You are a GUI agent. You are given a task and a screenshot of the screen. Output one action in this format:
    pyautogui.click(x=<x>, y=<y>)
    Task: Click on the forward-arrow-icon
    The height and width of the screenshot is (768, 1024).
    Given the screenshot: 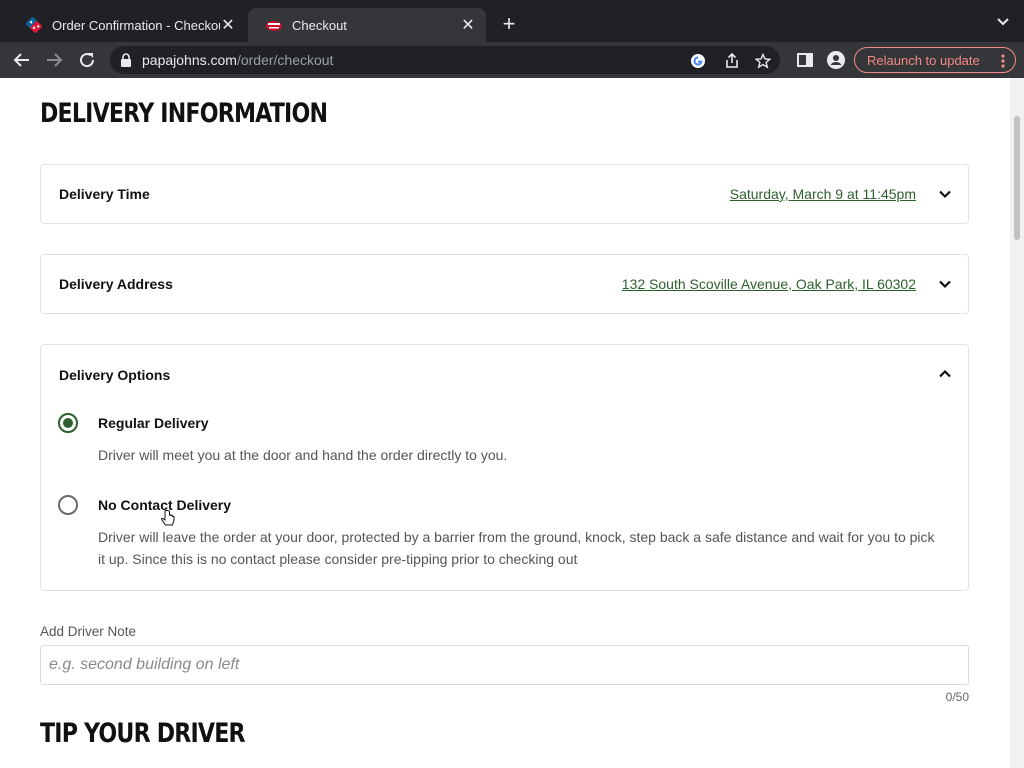 What is the action you would take?
    pyautogui.click(x=54, y=60)
    